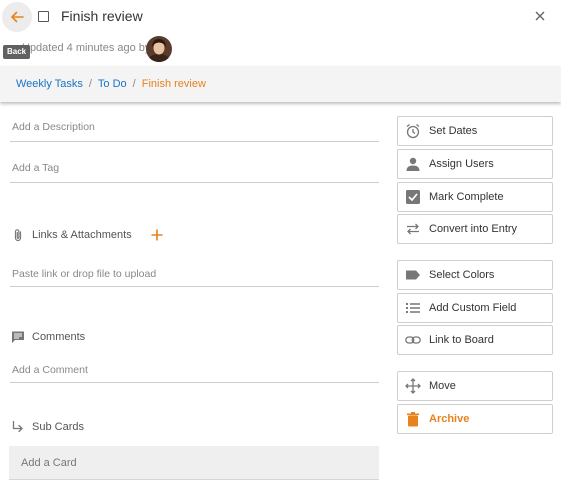 The image size is (561, 492). I want to click on back-button, so click(17, 17).